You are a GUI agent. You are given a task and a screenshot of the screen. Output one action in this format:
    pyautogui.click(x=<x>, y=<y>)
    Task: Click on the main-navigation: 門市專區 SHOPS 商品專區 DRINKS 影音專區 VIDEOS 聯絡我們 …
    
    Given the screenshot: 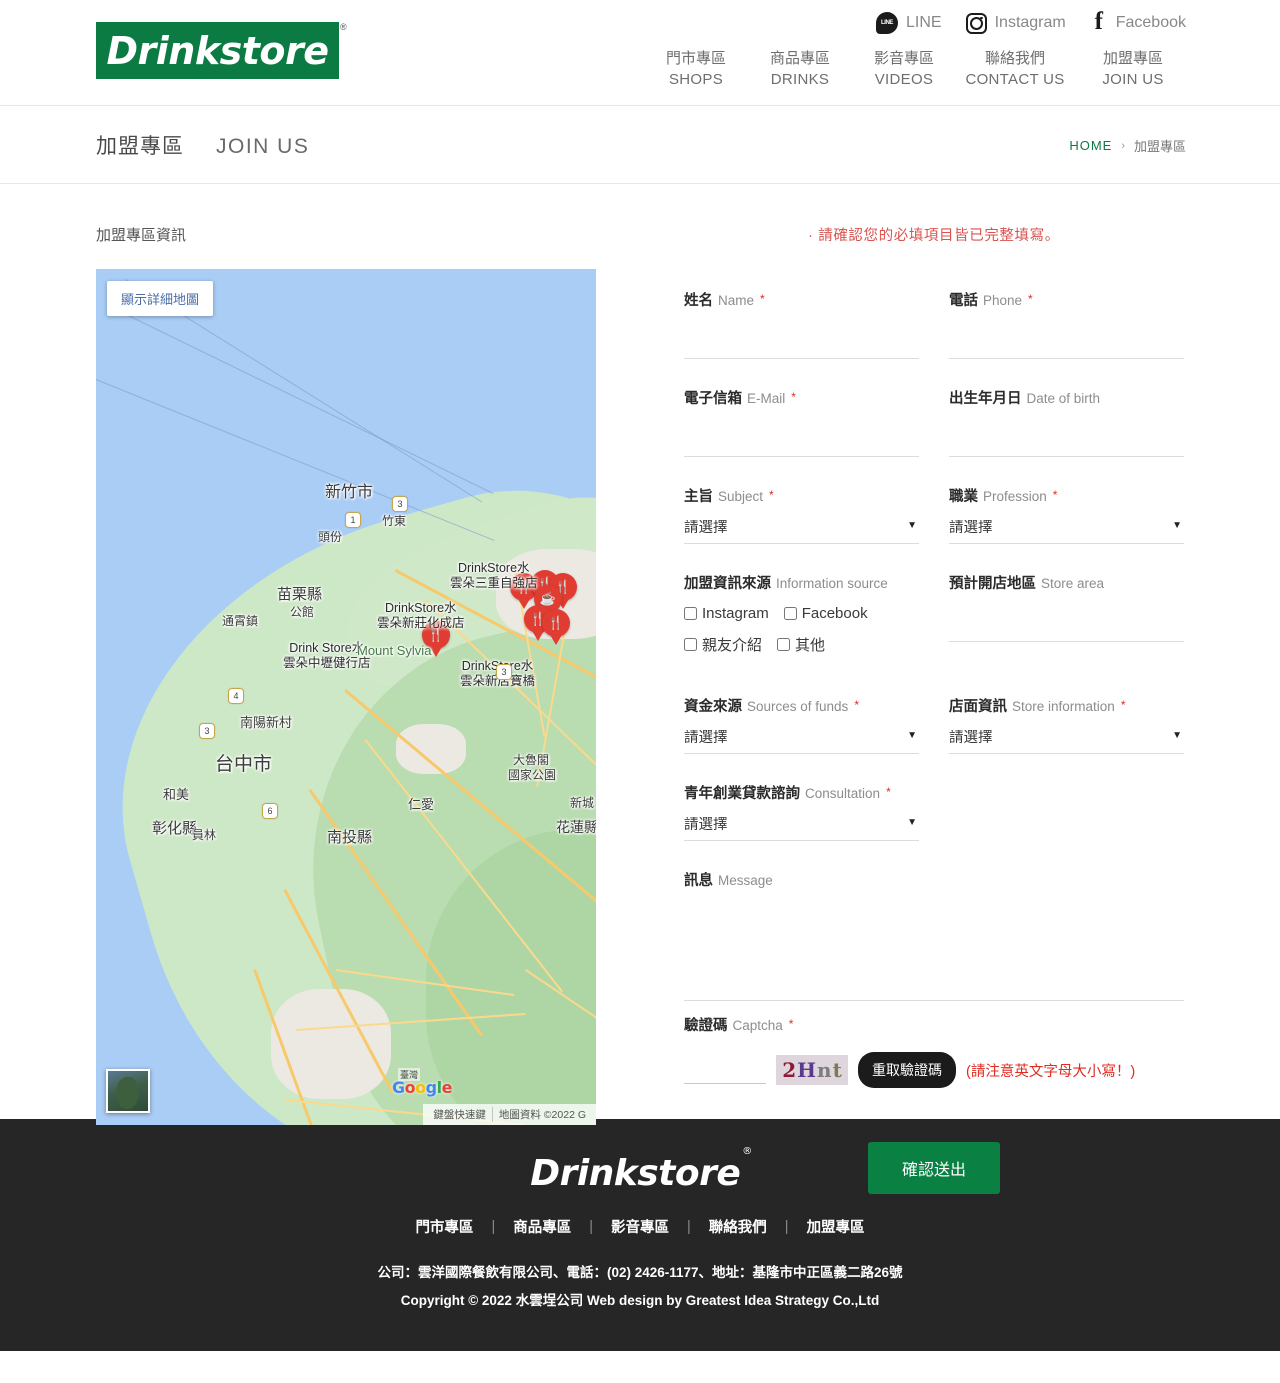 What is the action you would take?
    pyautogui.click(x=918, y=69)
    